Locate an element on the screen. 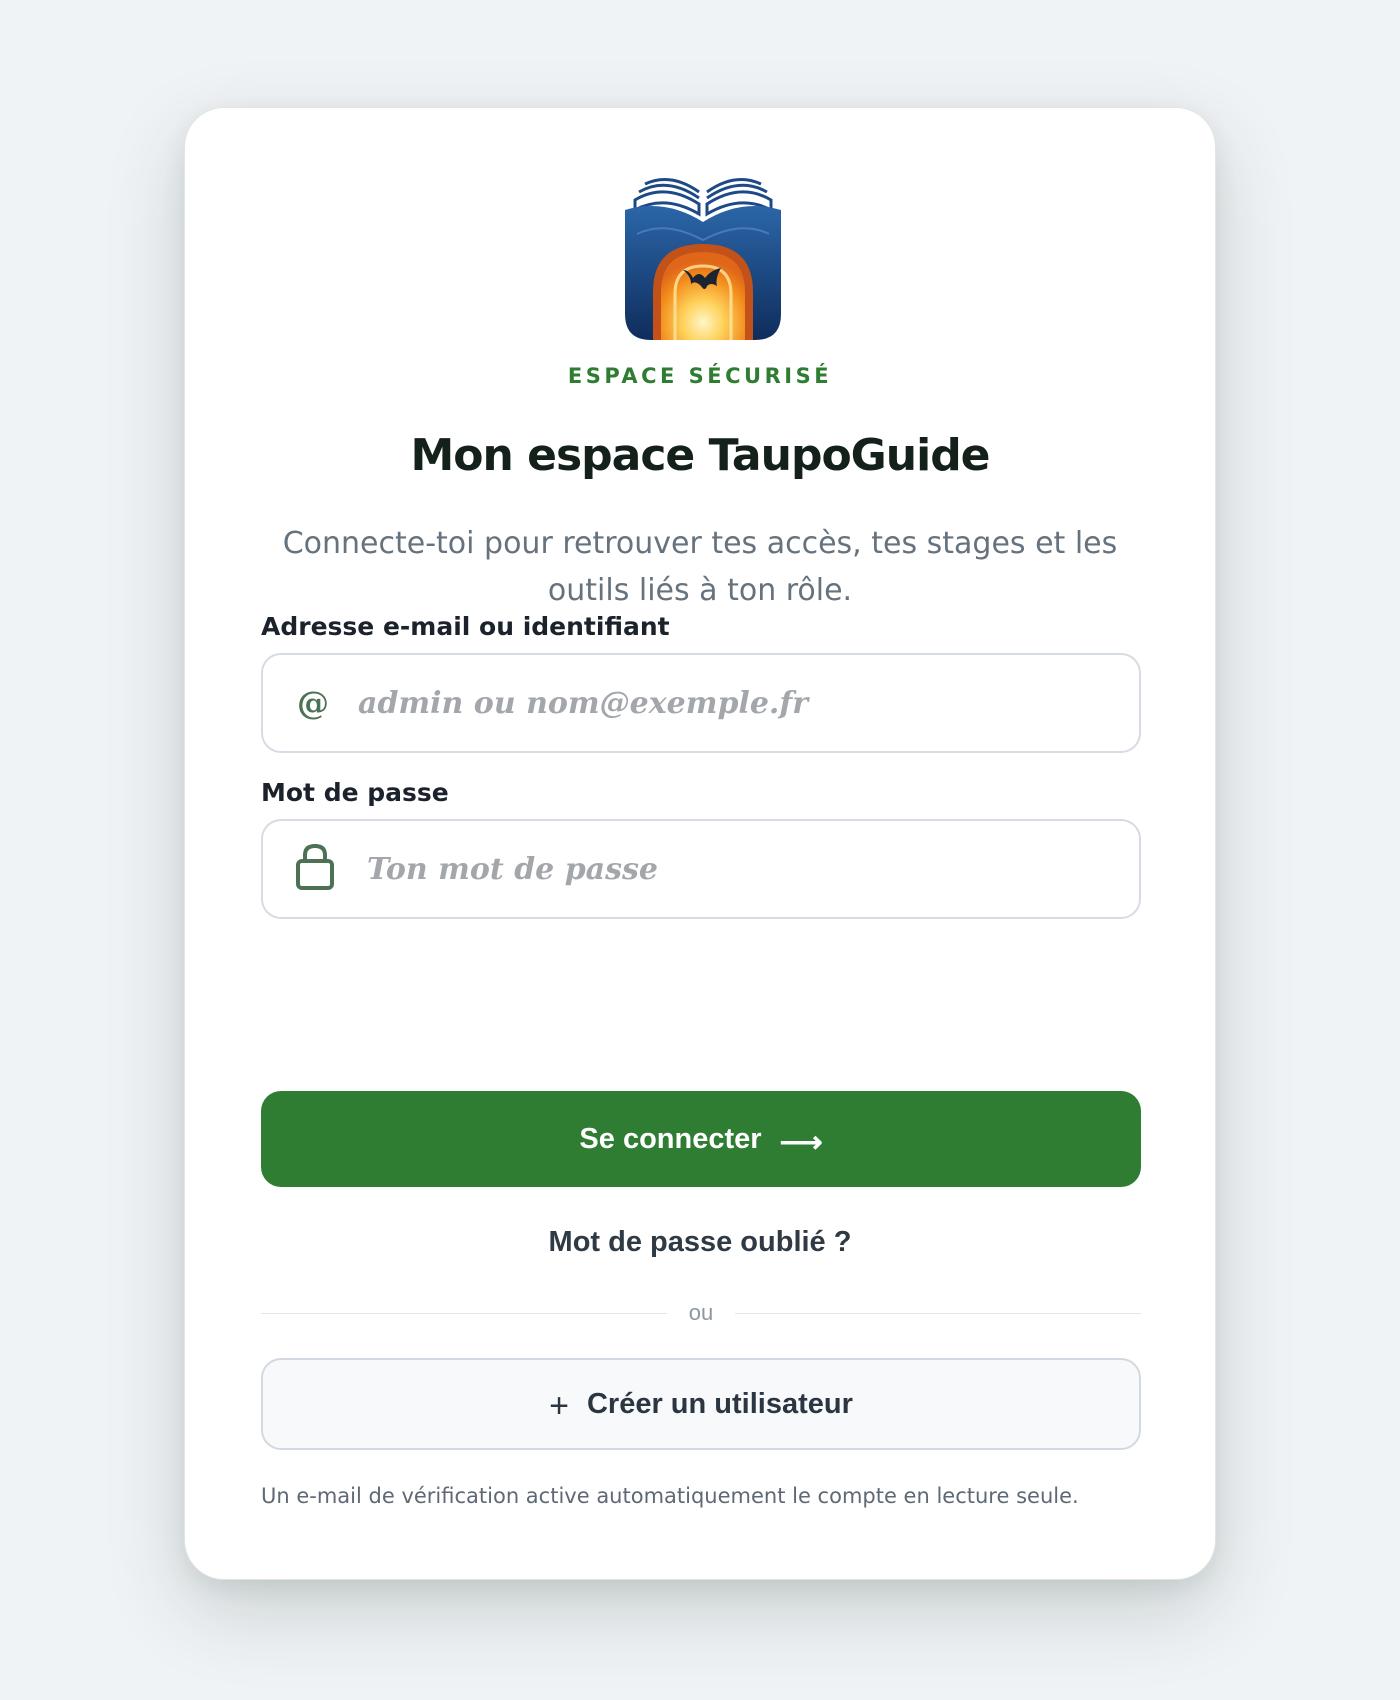 The width and height of the screenshot is (1400, 1700). password-field is located at coordinates (701, 869).